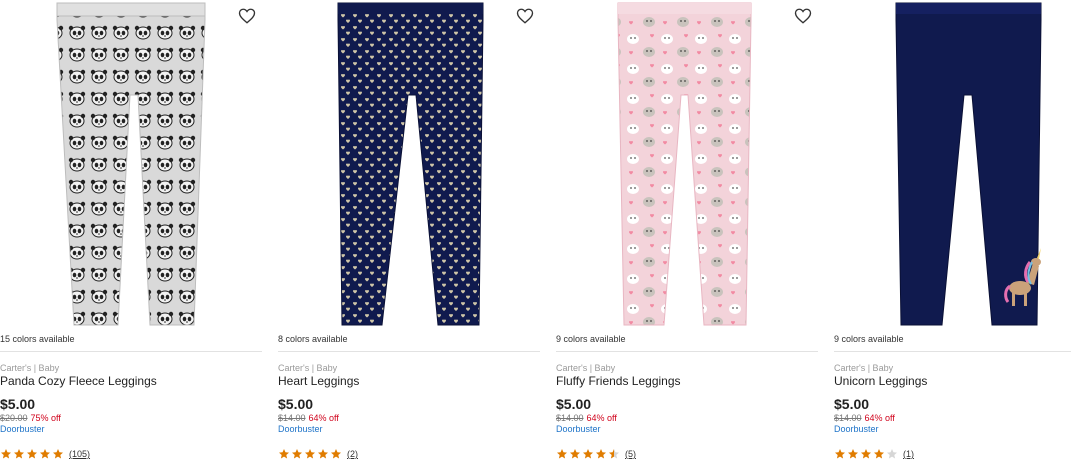 The width and height of the screenshot is (1071, 466). What do you see at coordinates (78, 381) in the screenshot?
I see `product-name: Panda Cozy Fleece Leggings` at bounding box center [78, 381].